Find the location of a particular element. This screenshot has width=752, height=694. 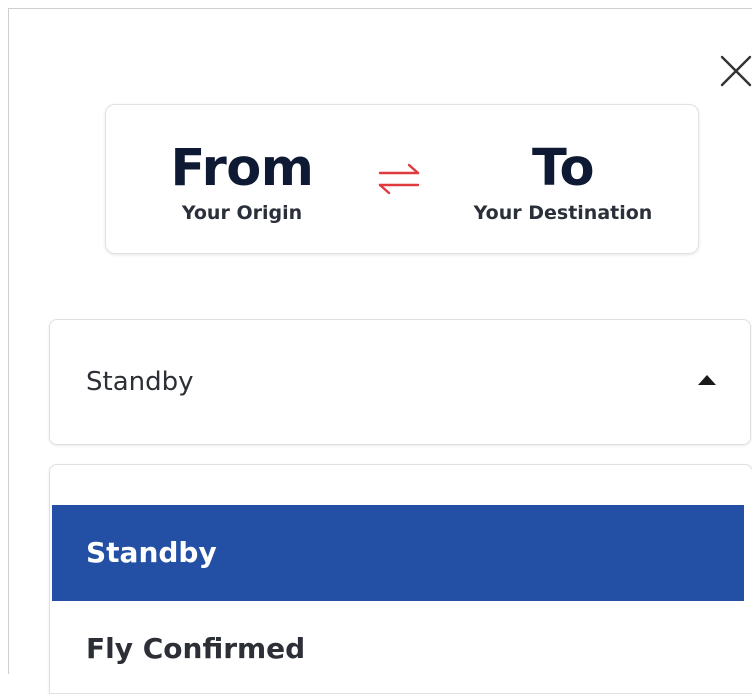

origin-sublabel: Your Origin is located at coordinates (242, 213).